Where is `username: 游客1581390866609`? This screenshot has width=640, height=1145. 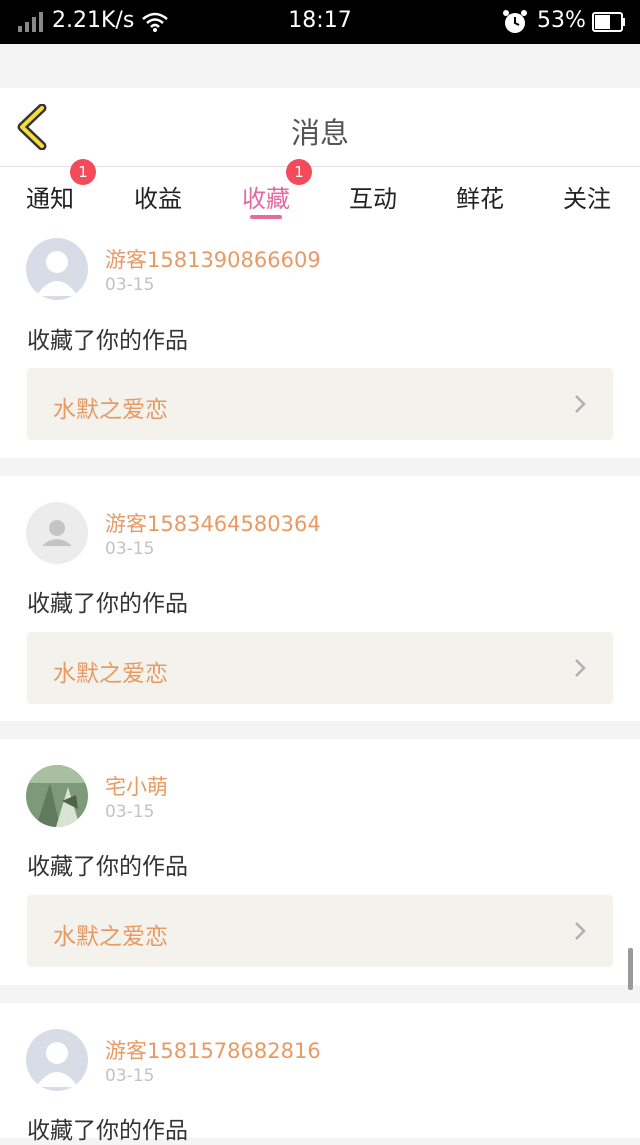
username: 游客1581390866609 is located at coordinates (213, 259).